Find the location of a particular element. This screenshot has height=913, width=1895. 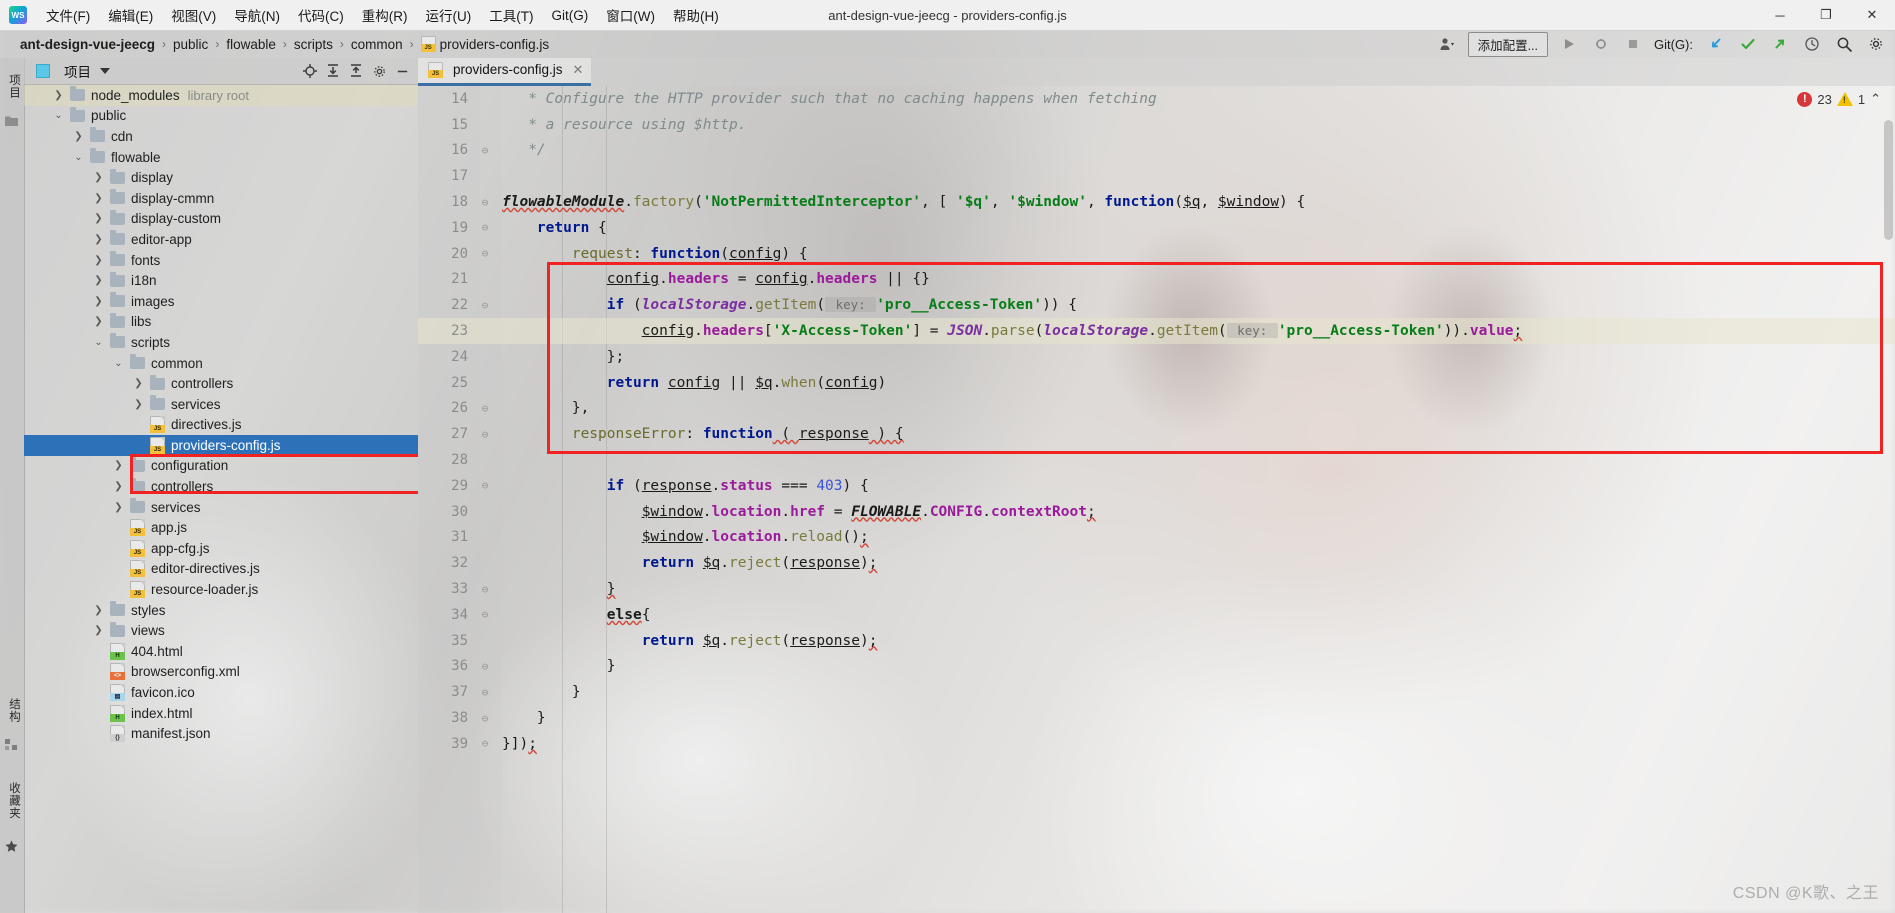

tree-row: ❯ services is located at coordinates (221, 507).